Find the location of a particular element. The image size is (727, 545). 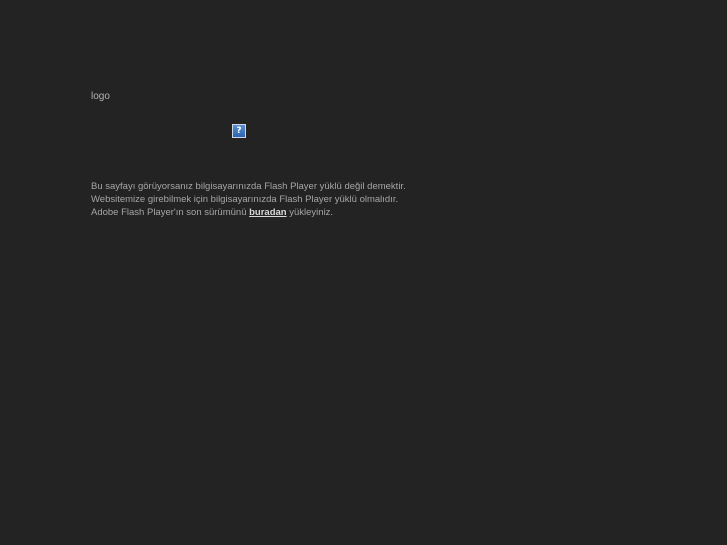

logo-placeholder: logo is located at coordinates (100, 96).